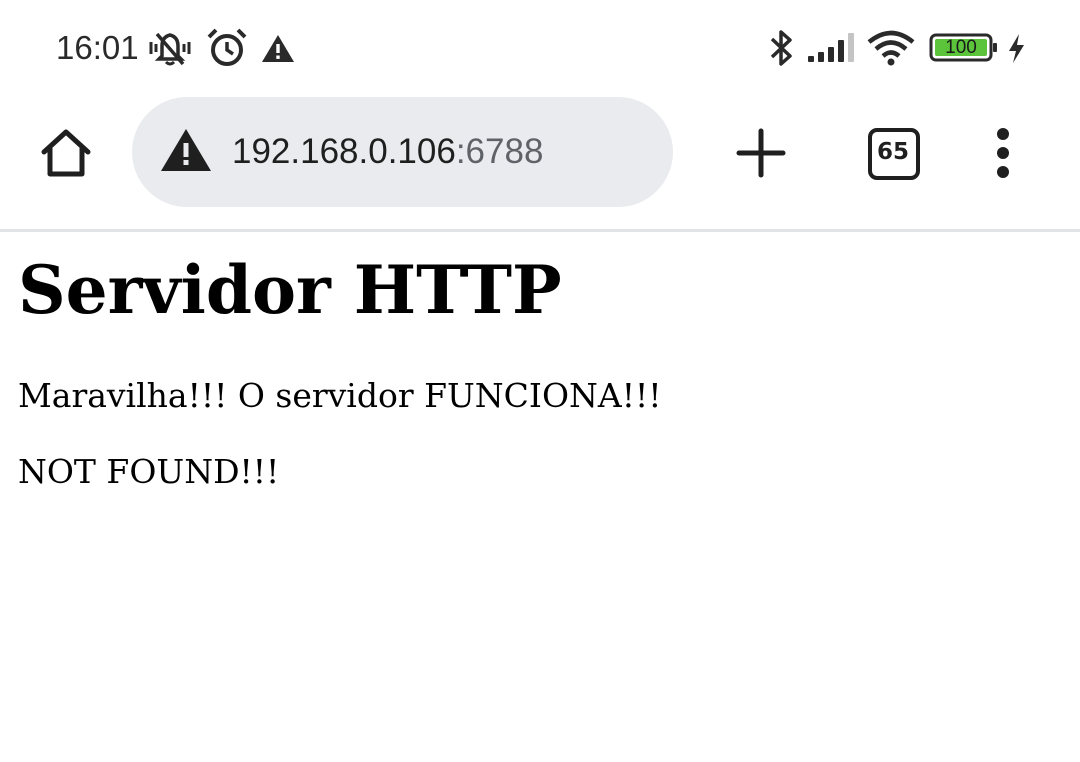 The height and width of the screenshot is (762, 1080). What do you see at coordinates (540, 230) in the screenshot?
I see `toolbar-divider` at bounding box center [540, 230].